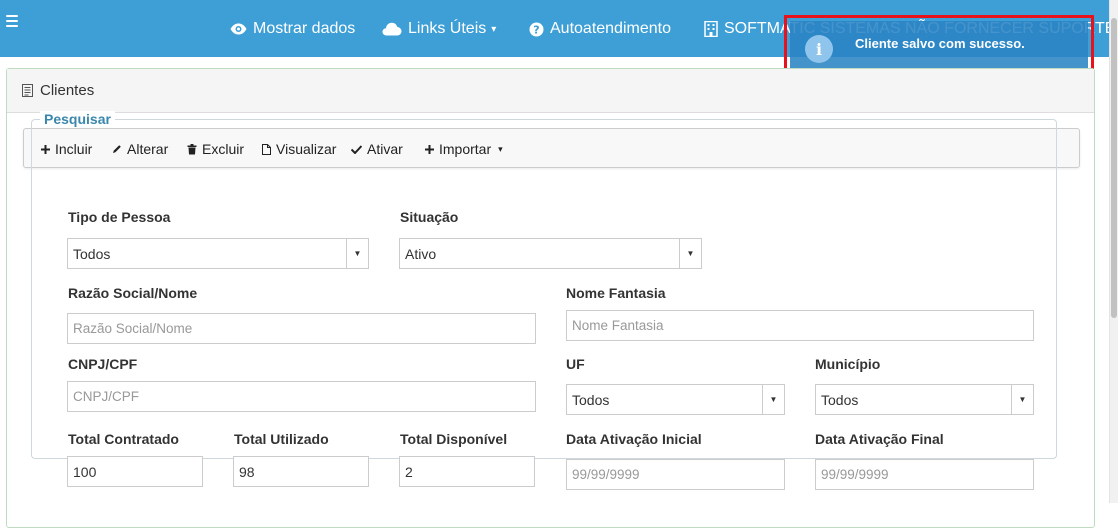 This screenshot has height=528, width=1118. I want to click on chevron-down-icon: ▾, so click(494, 29).